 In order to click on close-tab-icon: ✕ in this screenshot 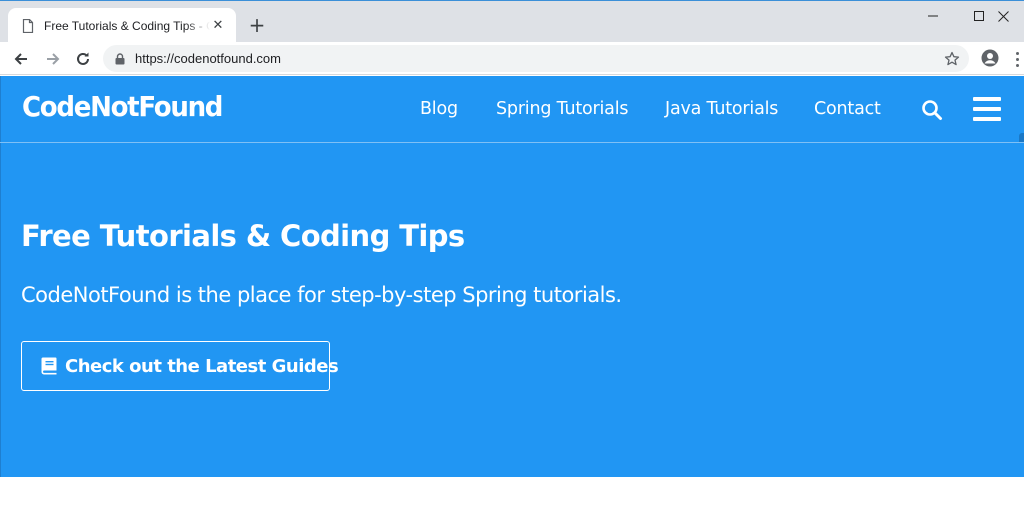, I will do `click(218, 26)`.